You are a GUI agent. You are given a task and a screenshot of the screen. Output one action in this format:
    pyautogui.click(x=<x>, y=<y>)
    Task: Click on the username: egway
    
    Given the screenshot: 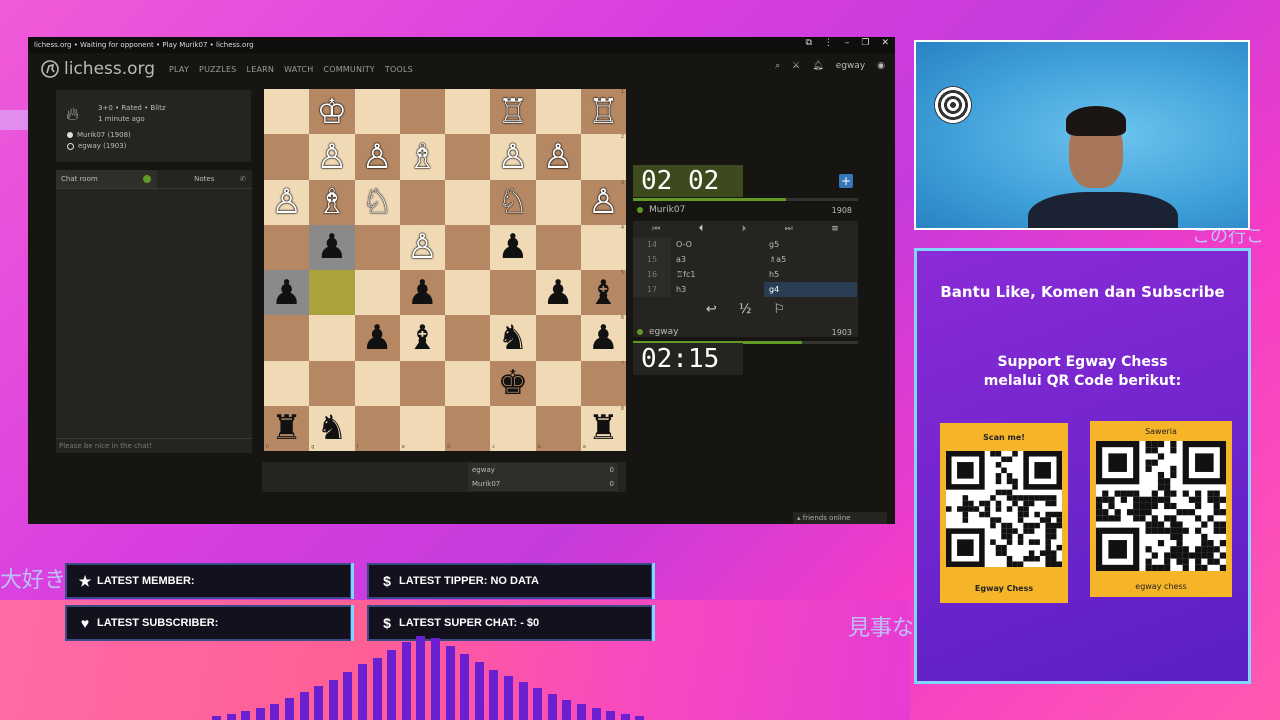 What is the action you would take?
    pyautogui.click(x=850, y=66)
    